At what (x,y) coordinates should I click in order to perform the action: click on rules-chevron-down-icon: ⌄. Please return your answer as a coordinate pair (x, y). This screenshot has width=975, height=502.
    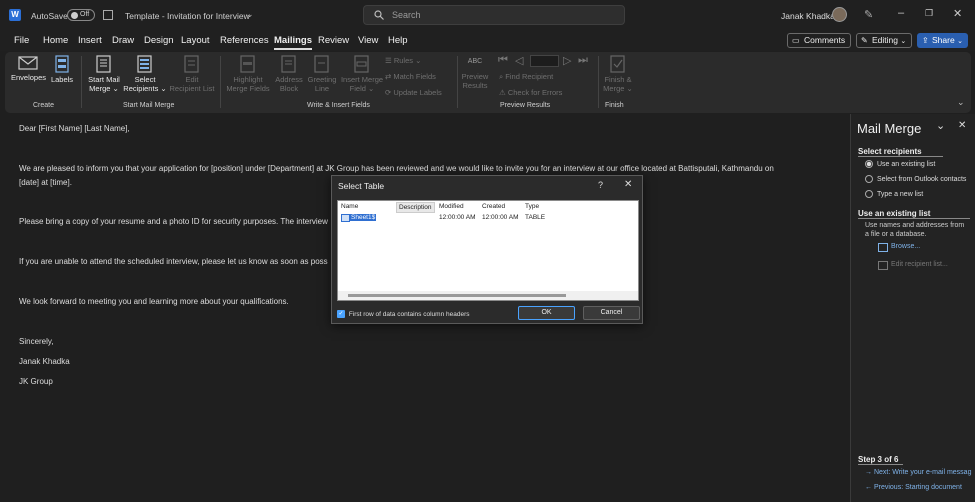
    Looking at the image, I should click on (417, 60).